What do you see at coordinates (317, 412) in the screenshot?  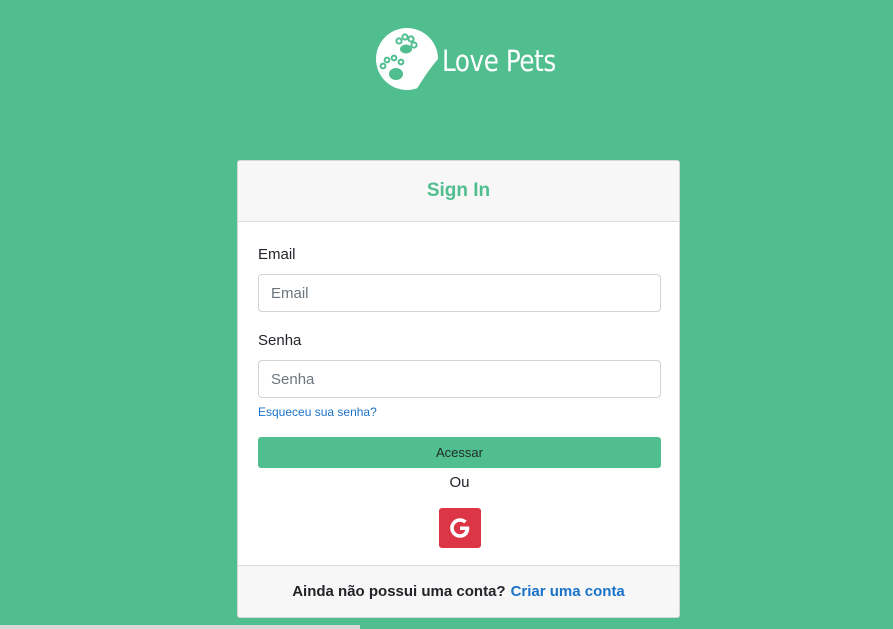 I see `forgot-password-link: Esqueceu sua senha?` at bounding box center [317, 412].